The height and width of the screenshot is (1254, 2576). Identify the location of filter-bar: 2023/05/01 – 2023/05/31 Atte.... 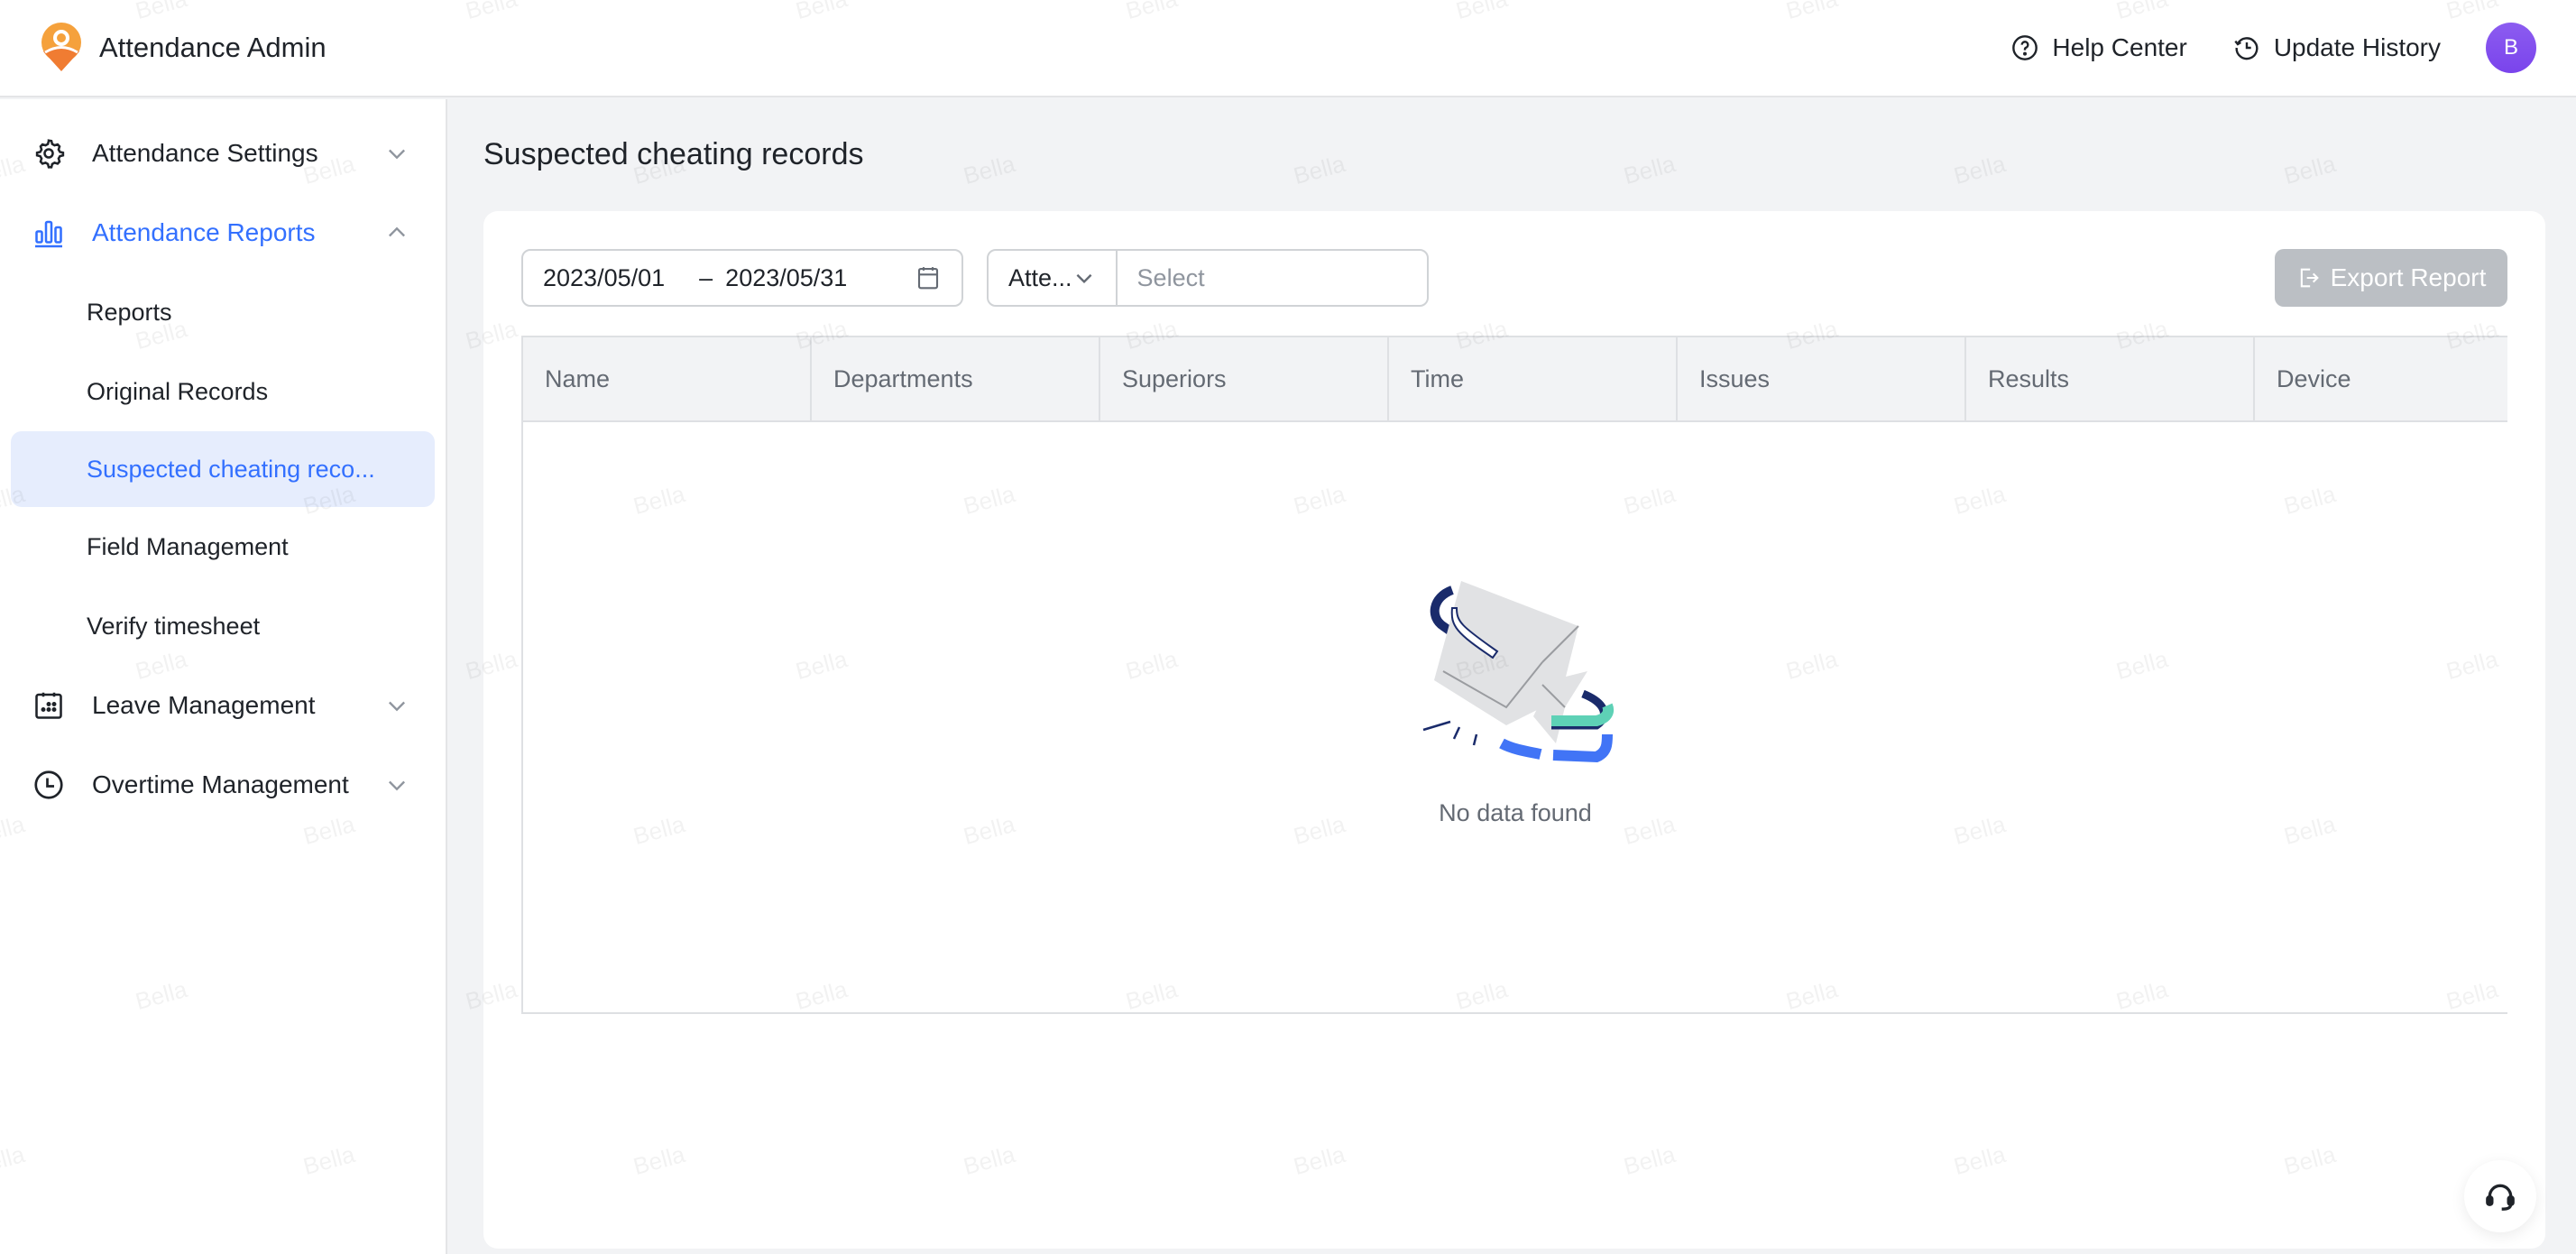
(999, 278).